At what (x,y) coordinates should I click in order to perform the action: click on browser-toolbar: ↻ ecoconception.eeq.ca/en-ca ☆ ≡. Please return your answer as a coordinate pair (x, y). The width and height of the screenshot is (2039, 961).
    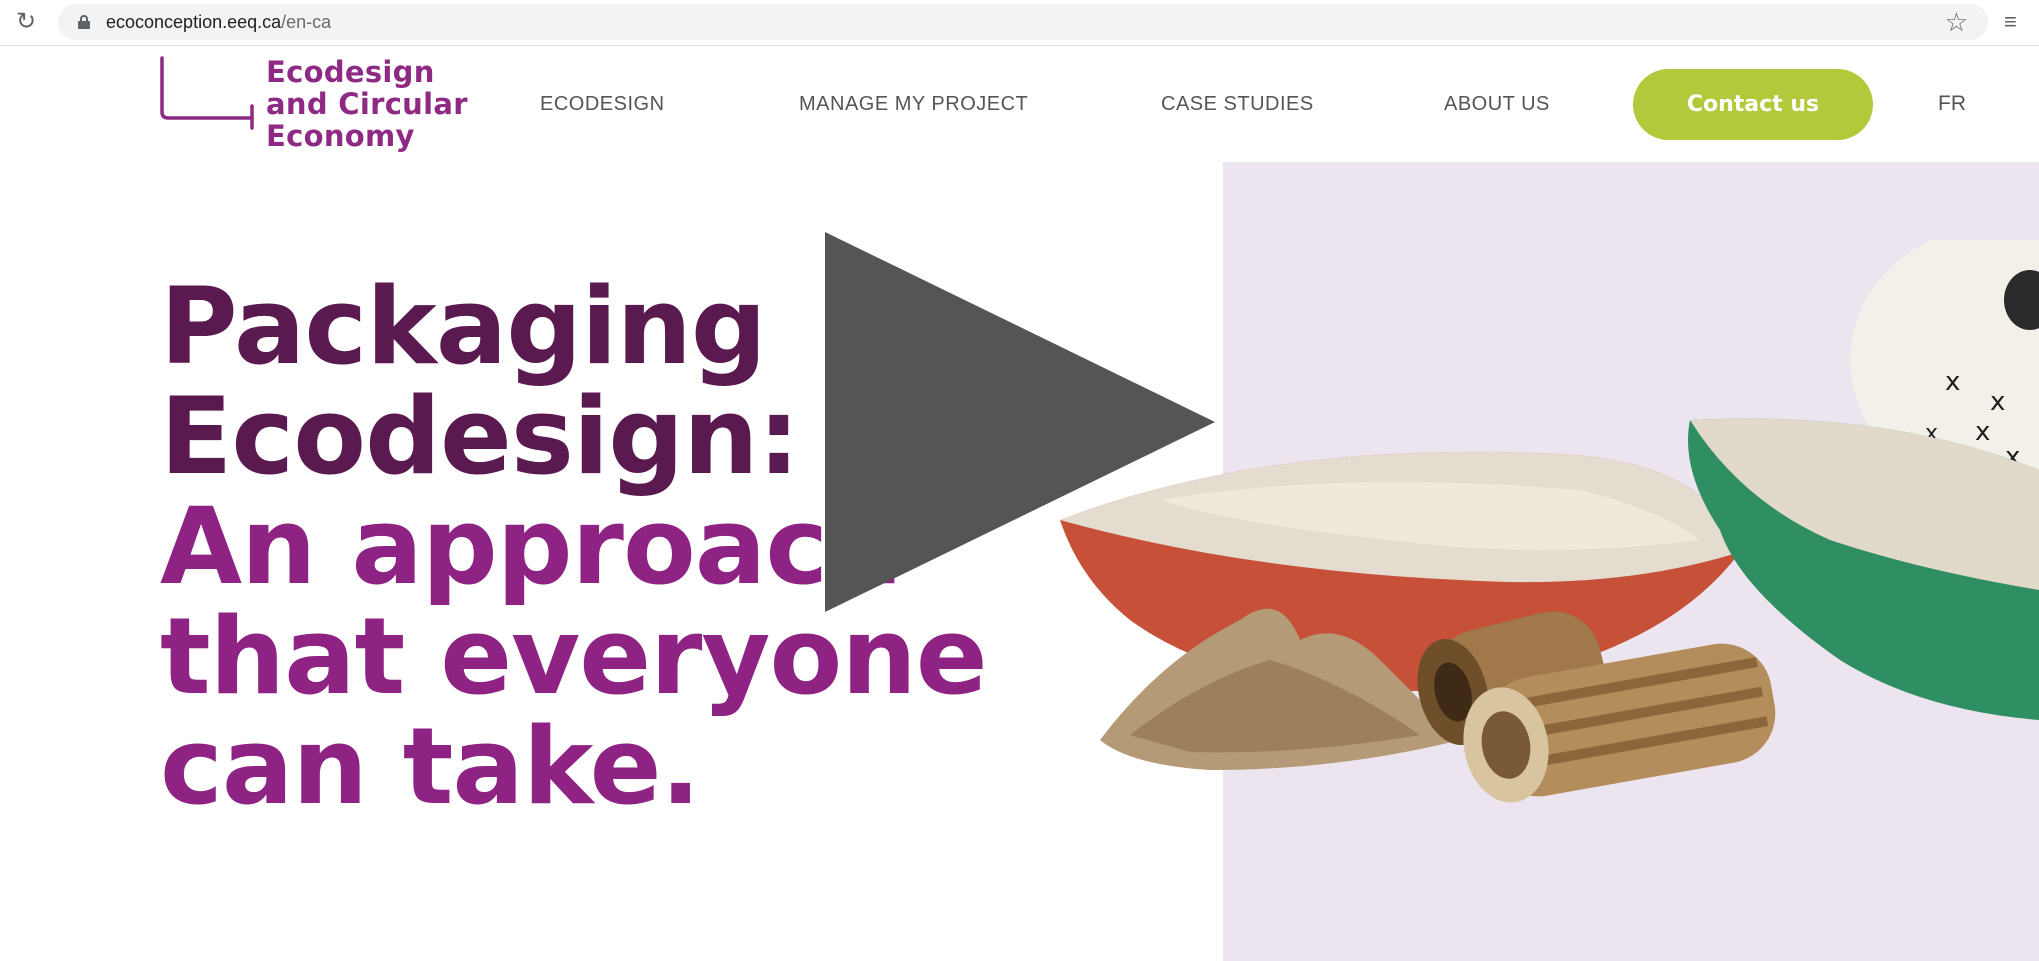
    Looking at the image, I should click on (1019, 23).